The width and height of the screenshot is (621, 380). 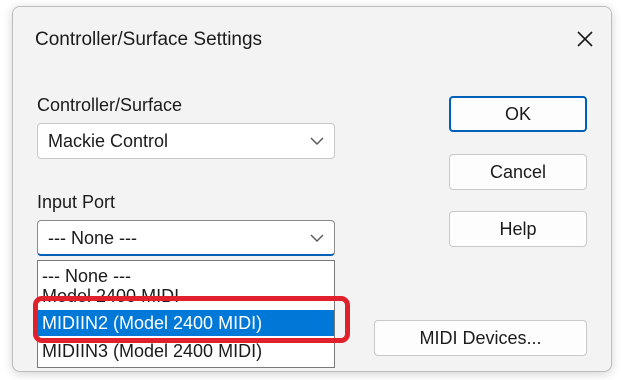 What do you see at coordinates (149, 39) in the screenshot?
I see `dialog-title: Controller/Surface Settings` at bounding box center [149, 39].